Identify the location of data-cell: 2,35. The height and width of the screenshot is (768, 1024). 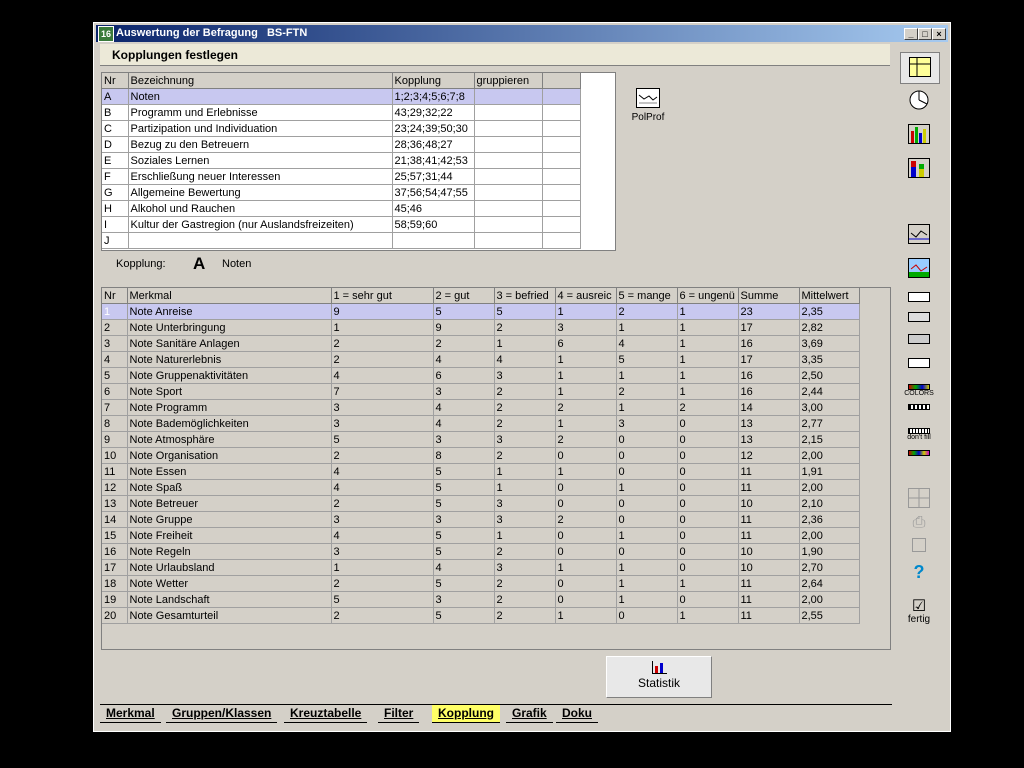
(829, 311).